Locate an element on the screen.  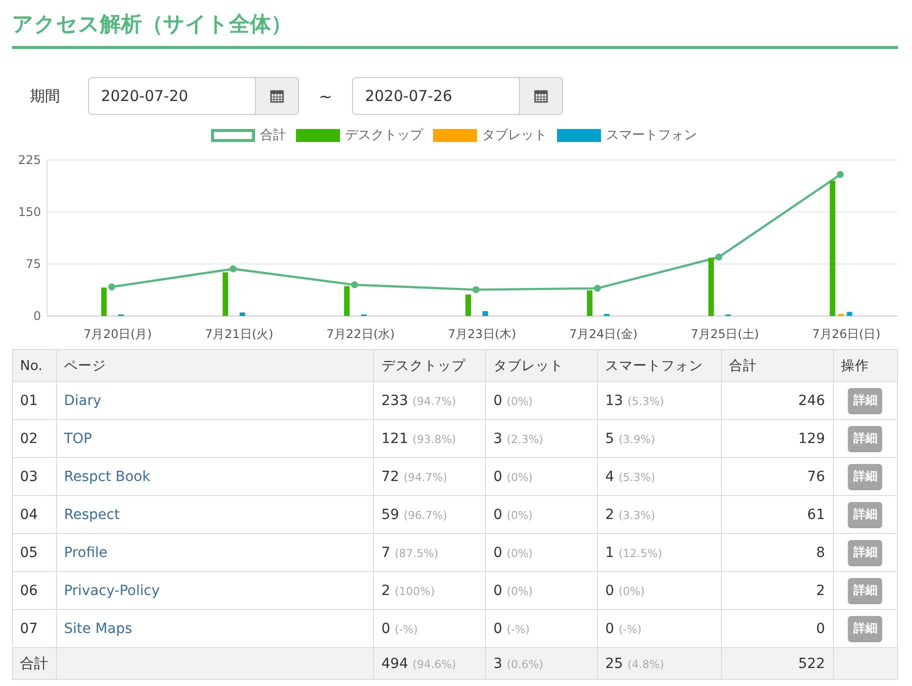
axis-tick-label: 225 is located at coordinates (29, 160).